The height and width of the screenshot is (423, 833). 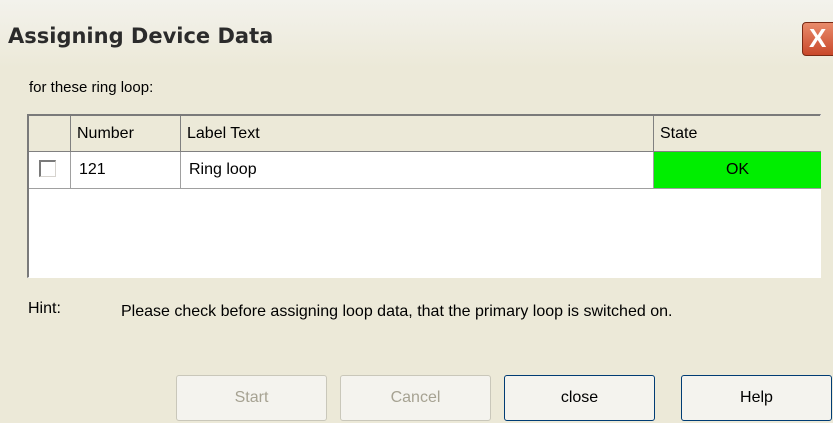 What do you see at coordinates (756, 398) in the screenshot?
I see `help-button: Help` at bounding box center [756, 398].